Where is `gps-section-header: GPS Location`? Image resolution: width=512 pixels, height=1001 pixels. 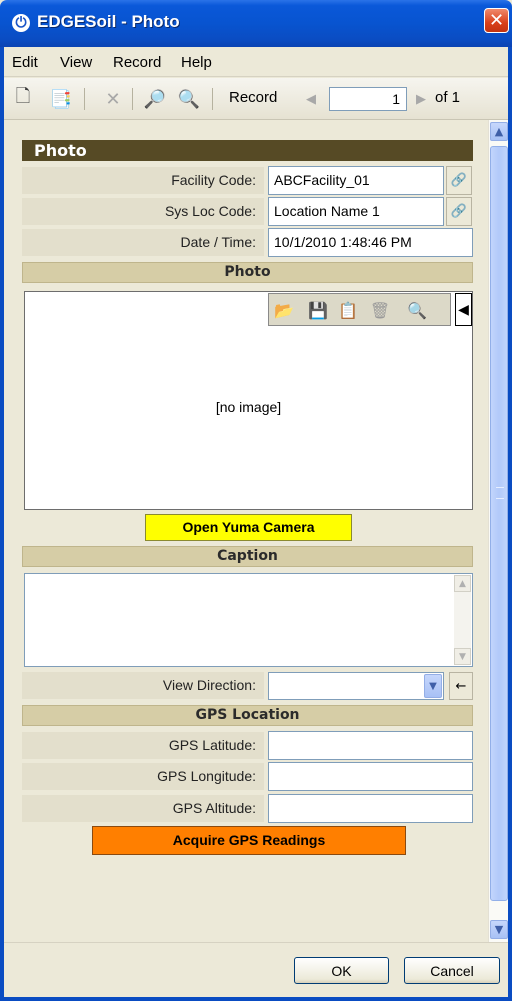 gps-section-header: GPS Location is located at coordinates (247, 715).